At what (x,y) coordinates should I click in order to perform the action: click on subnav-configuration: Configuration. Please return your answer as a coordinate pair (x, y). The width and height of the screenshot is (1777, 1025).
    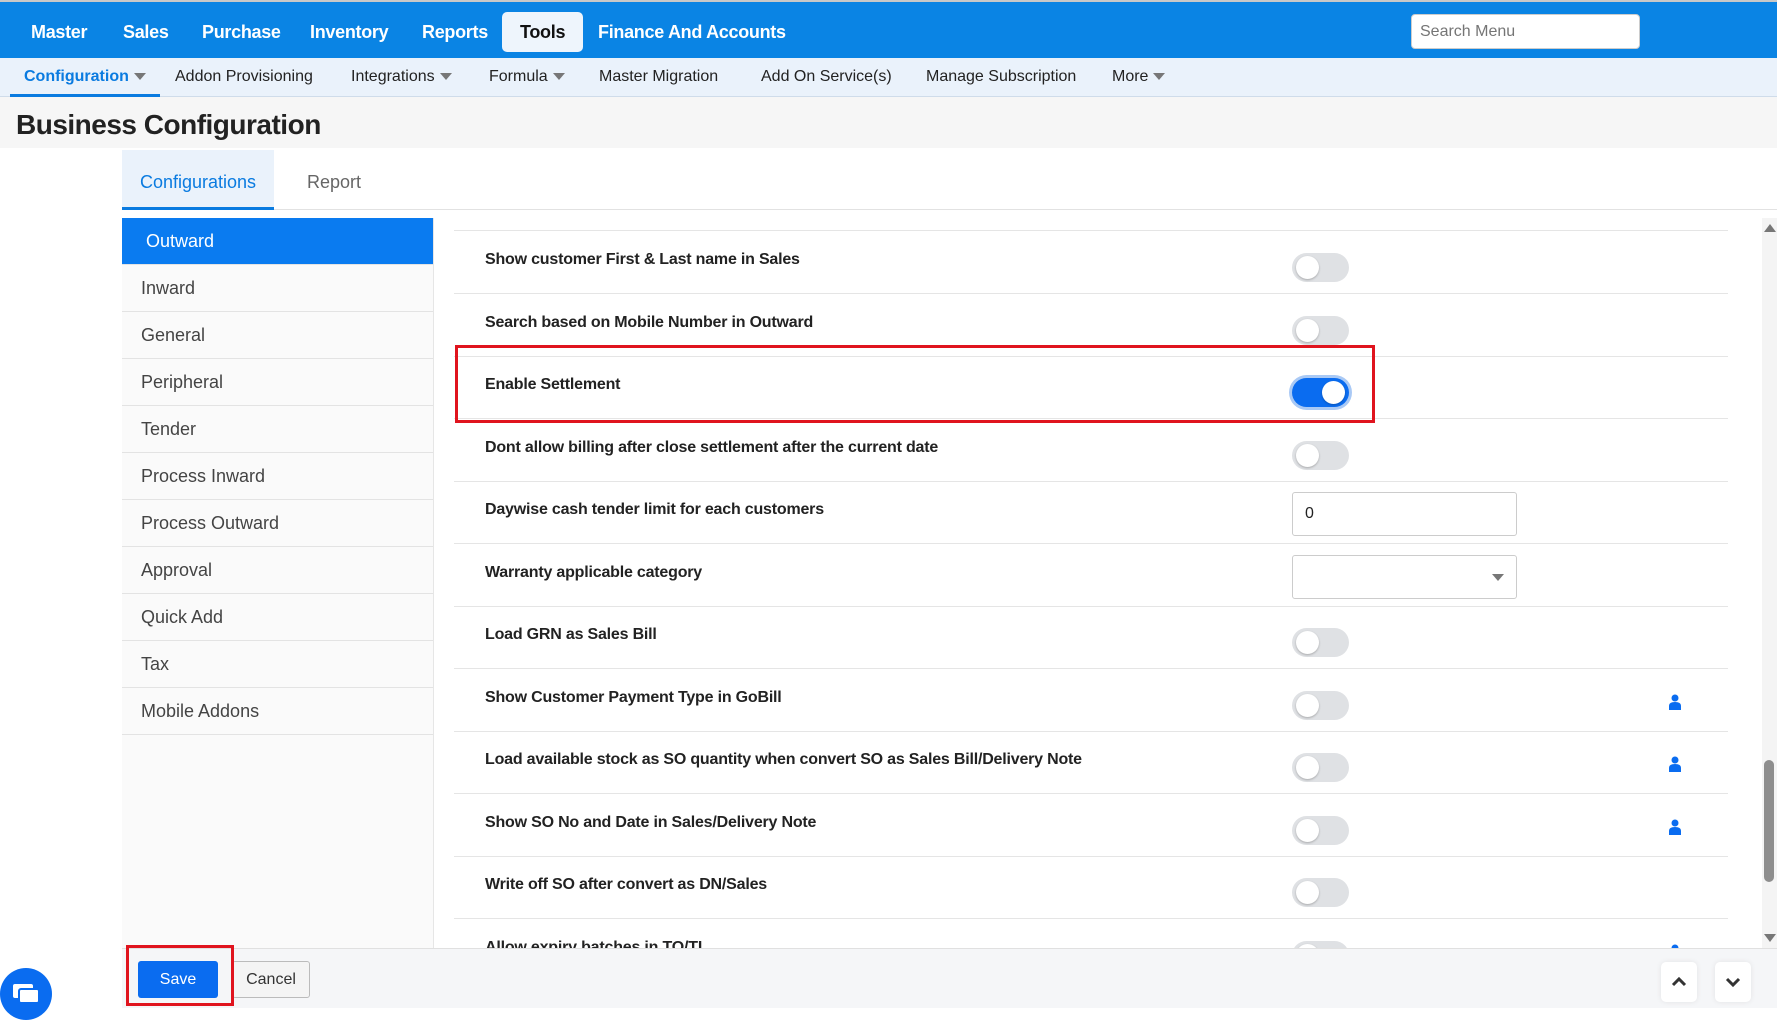
    Looking at the image, I should click on (85, 77).